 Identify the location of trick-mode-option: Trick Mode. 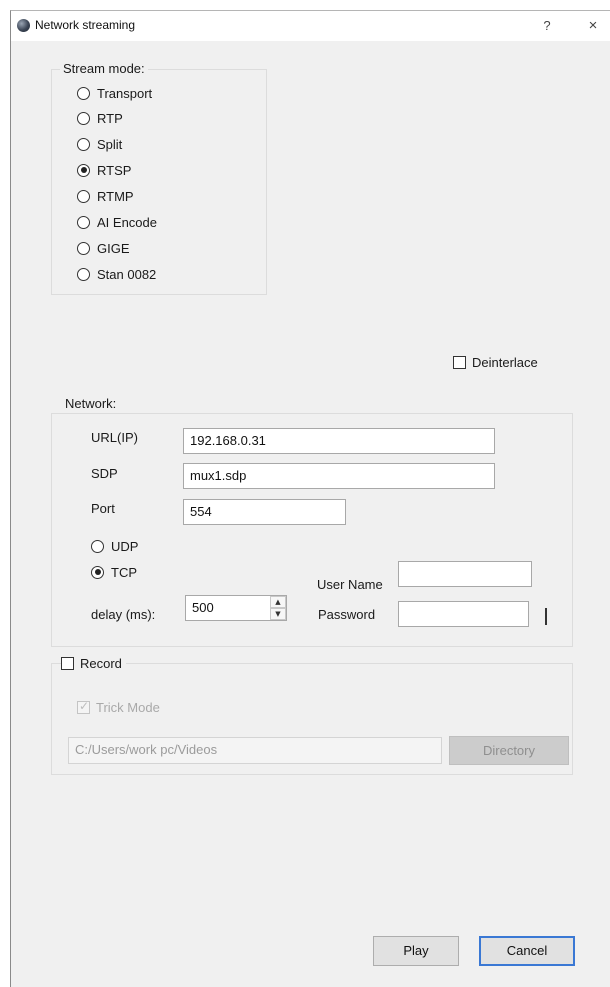
(118, 707).